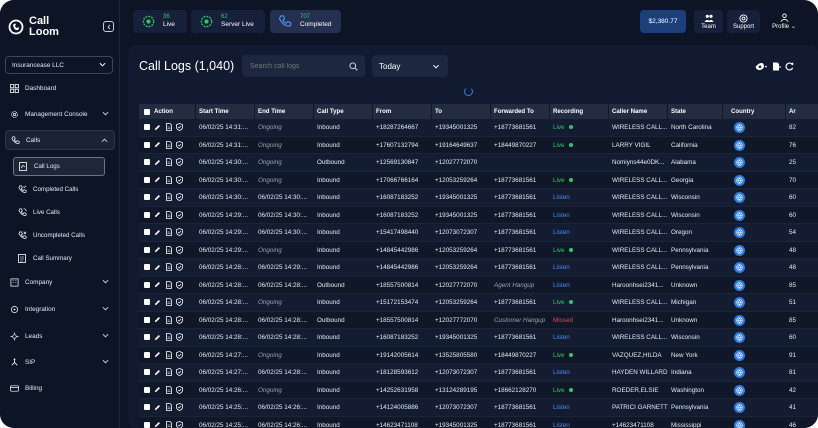 This screenshot has width=818, height=428. I want to click on stat-server-live: 62 Server Live, so click(228, 21).